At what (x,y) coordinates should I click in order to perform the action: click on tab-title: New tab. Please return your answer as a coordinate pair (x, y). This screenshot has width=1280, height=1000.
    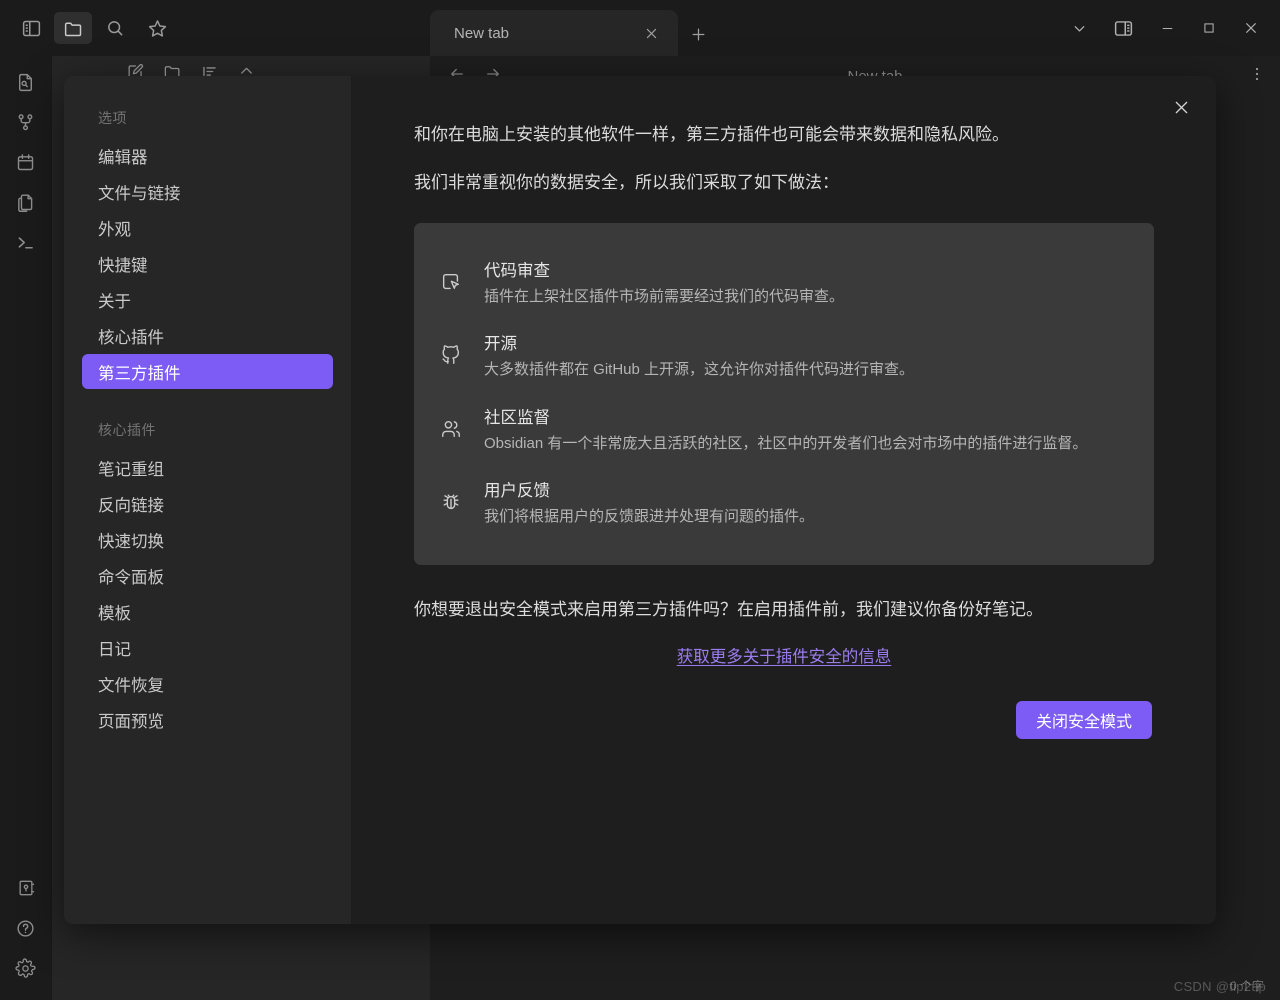
    Looking at the image, I should click on (482, 33).